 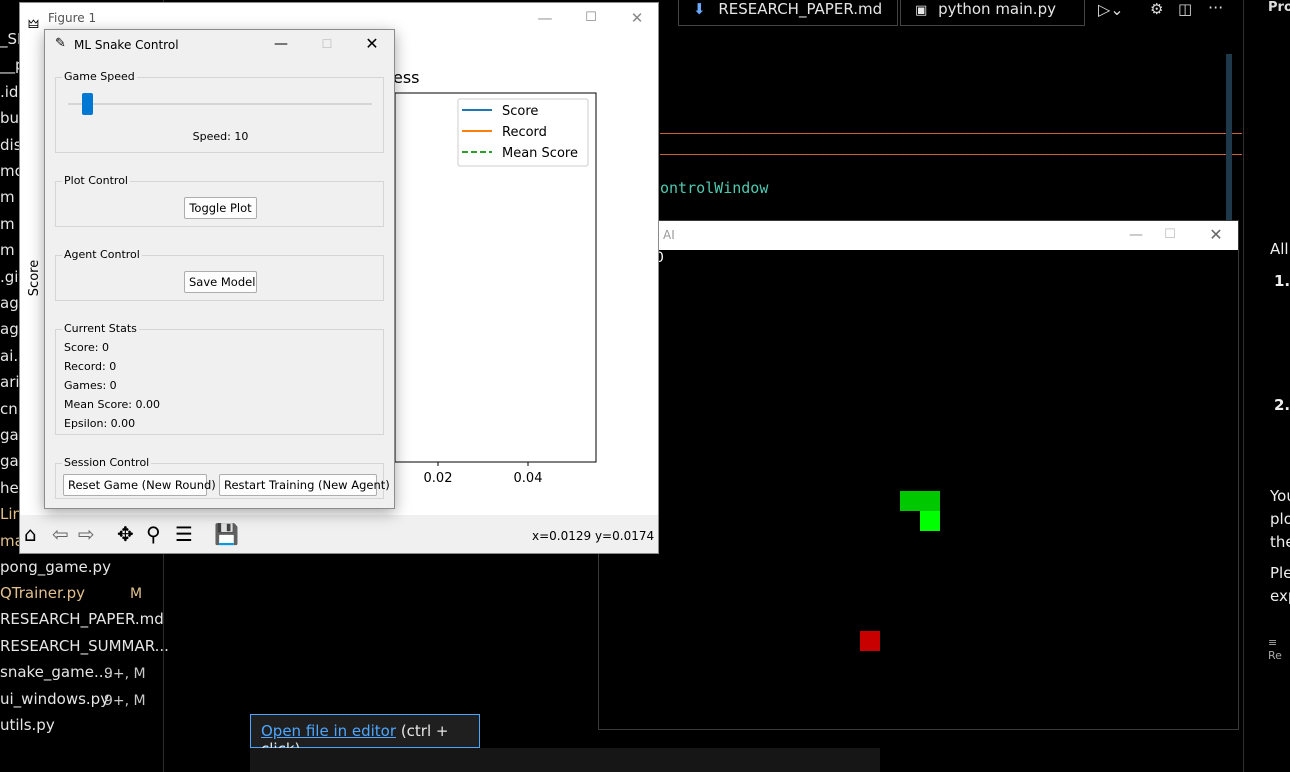 I want to click on frame-label: Plot Control, so click(x=96, y=180).